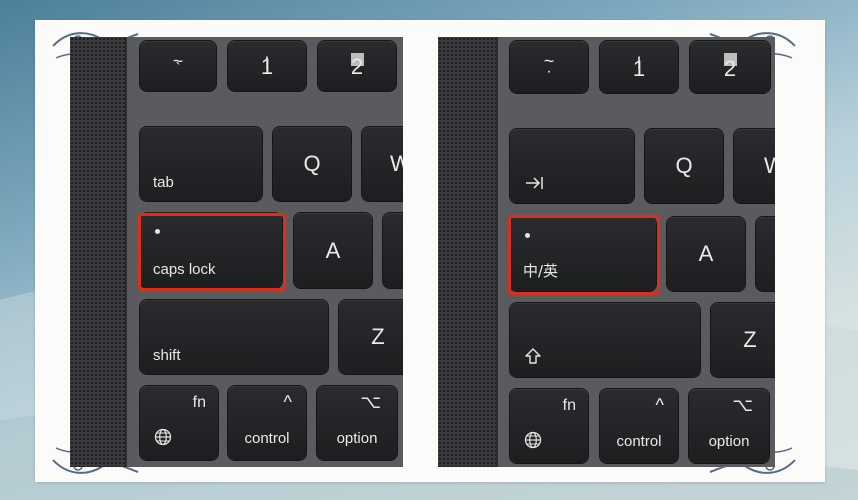  I want to click on key-shift-label: shift, so click(167, 355).